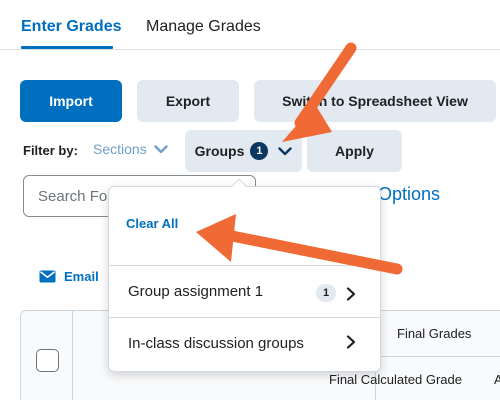 Image resolution: width=500 pixels, height=400 pixels. What do you see at coordinates (497, 379) in the screenshot?
I see `grid-cut-off-text: A` at bounding box center [497, 379].